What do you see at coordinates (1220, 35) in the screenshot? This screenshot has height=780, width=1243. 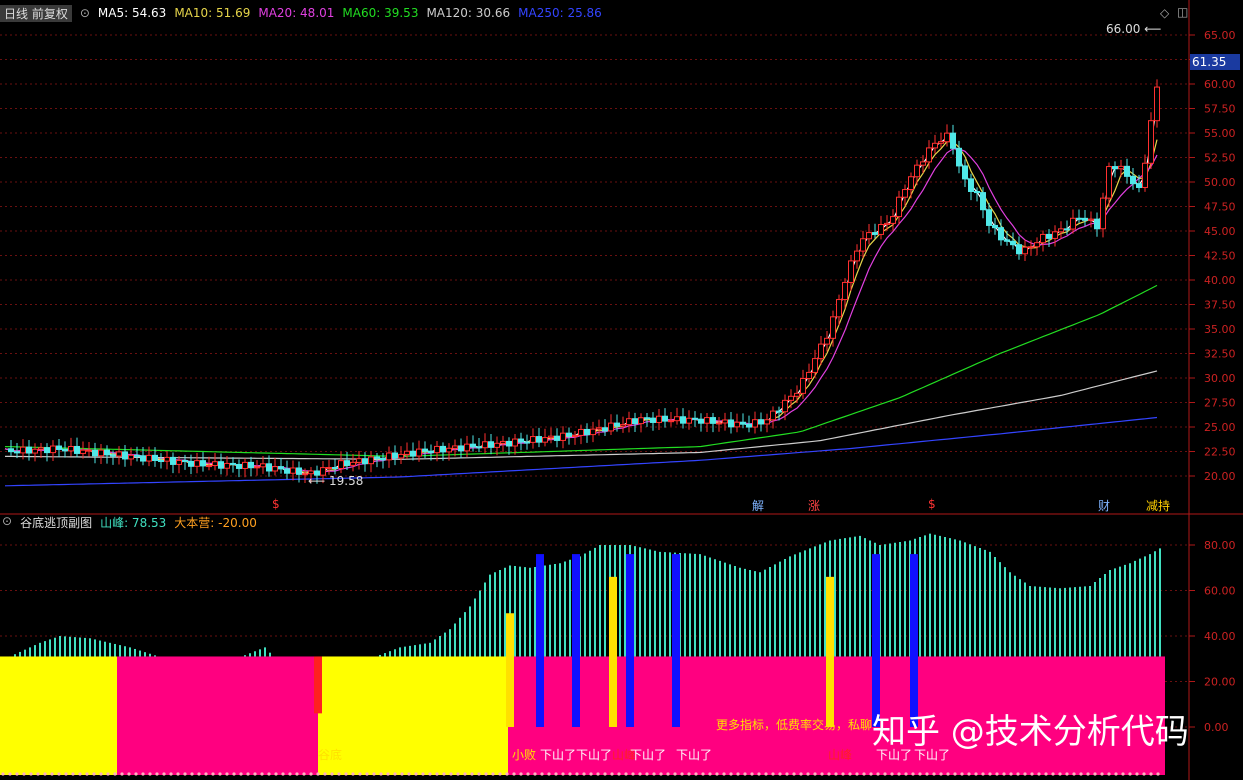 I see `axis-tick-label: 65.00` at bounding box center [1220, 35].